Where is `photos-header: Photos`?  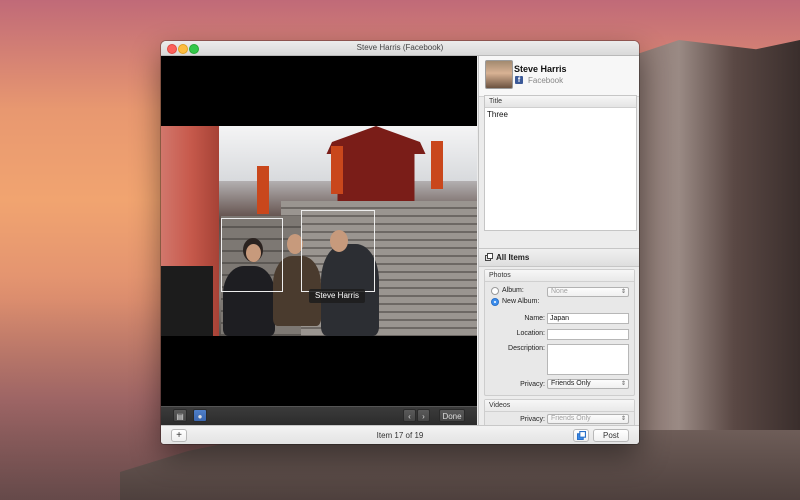 photos-header: Photos is located at coordinates (559, 276).